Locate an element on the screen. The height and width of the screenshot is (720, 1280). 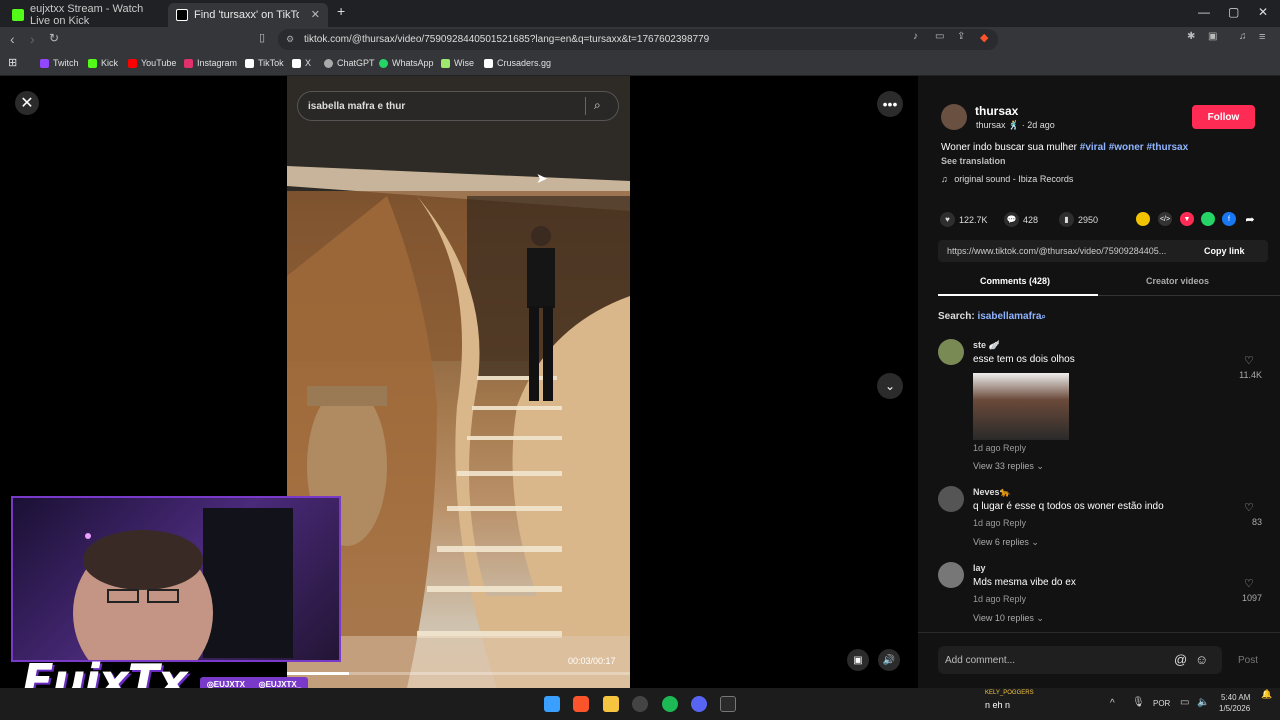
clock-time: 5:40 AM is located at coordinates (1235, 697).